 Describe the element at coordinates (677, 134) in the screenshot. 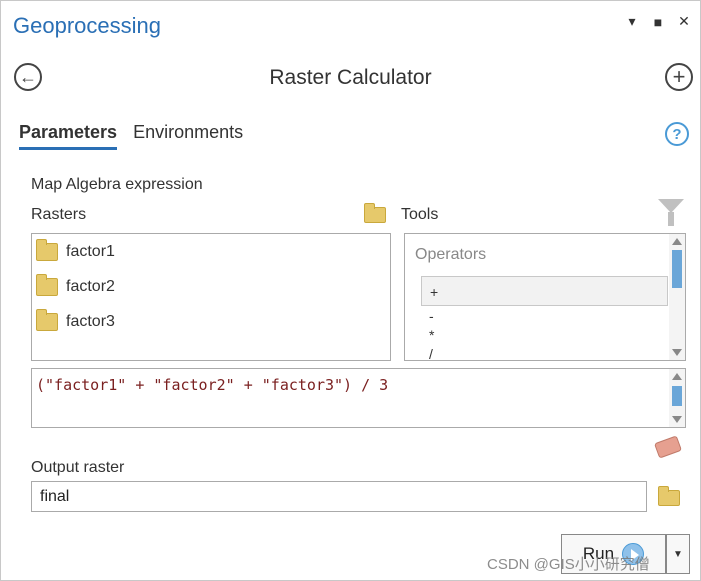

I see `help-icon: ?` at that location.